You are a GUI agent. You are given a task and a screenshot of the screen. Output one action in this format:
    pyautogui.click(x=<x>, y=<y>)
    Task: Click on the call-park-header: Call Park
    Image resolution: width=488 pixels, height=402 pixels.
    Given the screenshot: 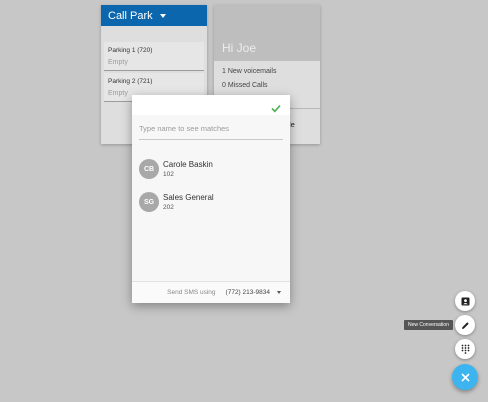 What is the action you would take?
    pyautogui.click(x=154, y=15)
    